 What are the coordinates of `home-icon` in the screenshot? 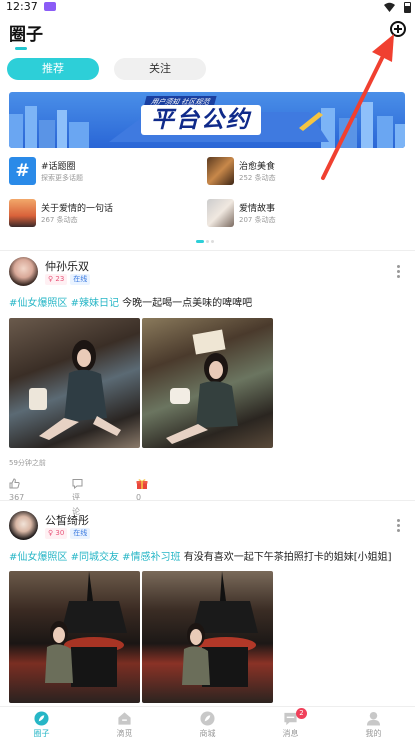 It's located at (124, 718).